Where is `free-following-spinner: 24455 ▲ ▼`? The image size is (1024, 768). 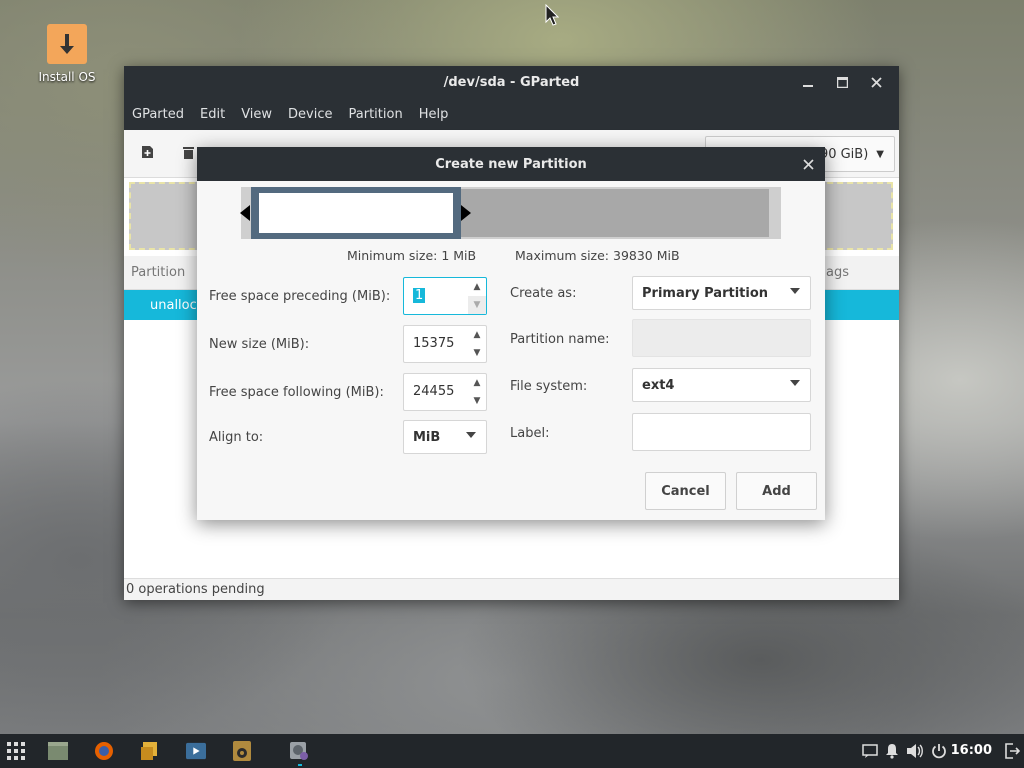 free-following-spinner: 24455 ▲ ▼ is located at coordinates (445, 392).